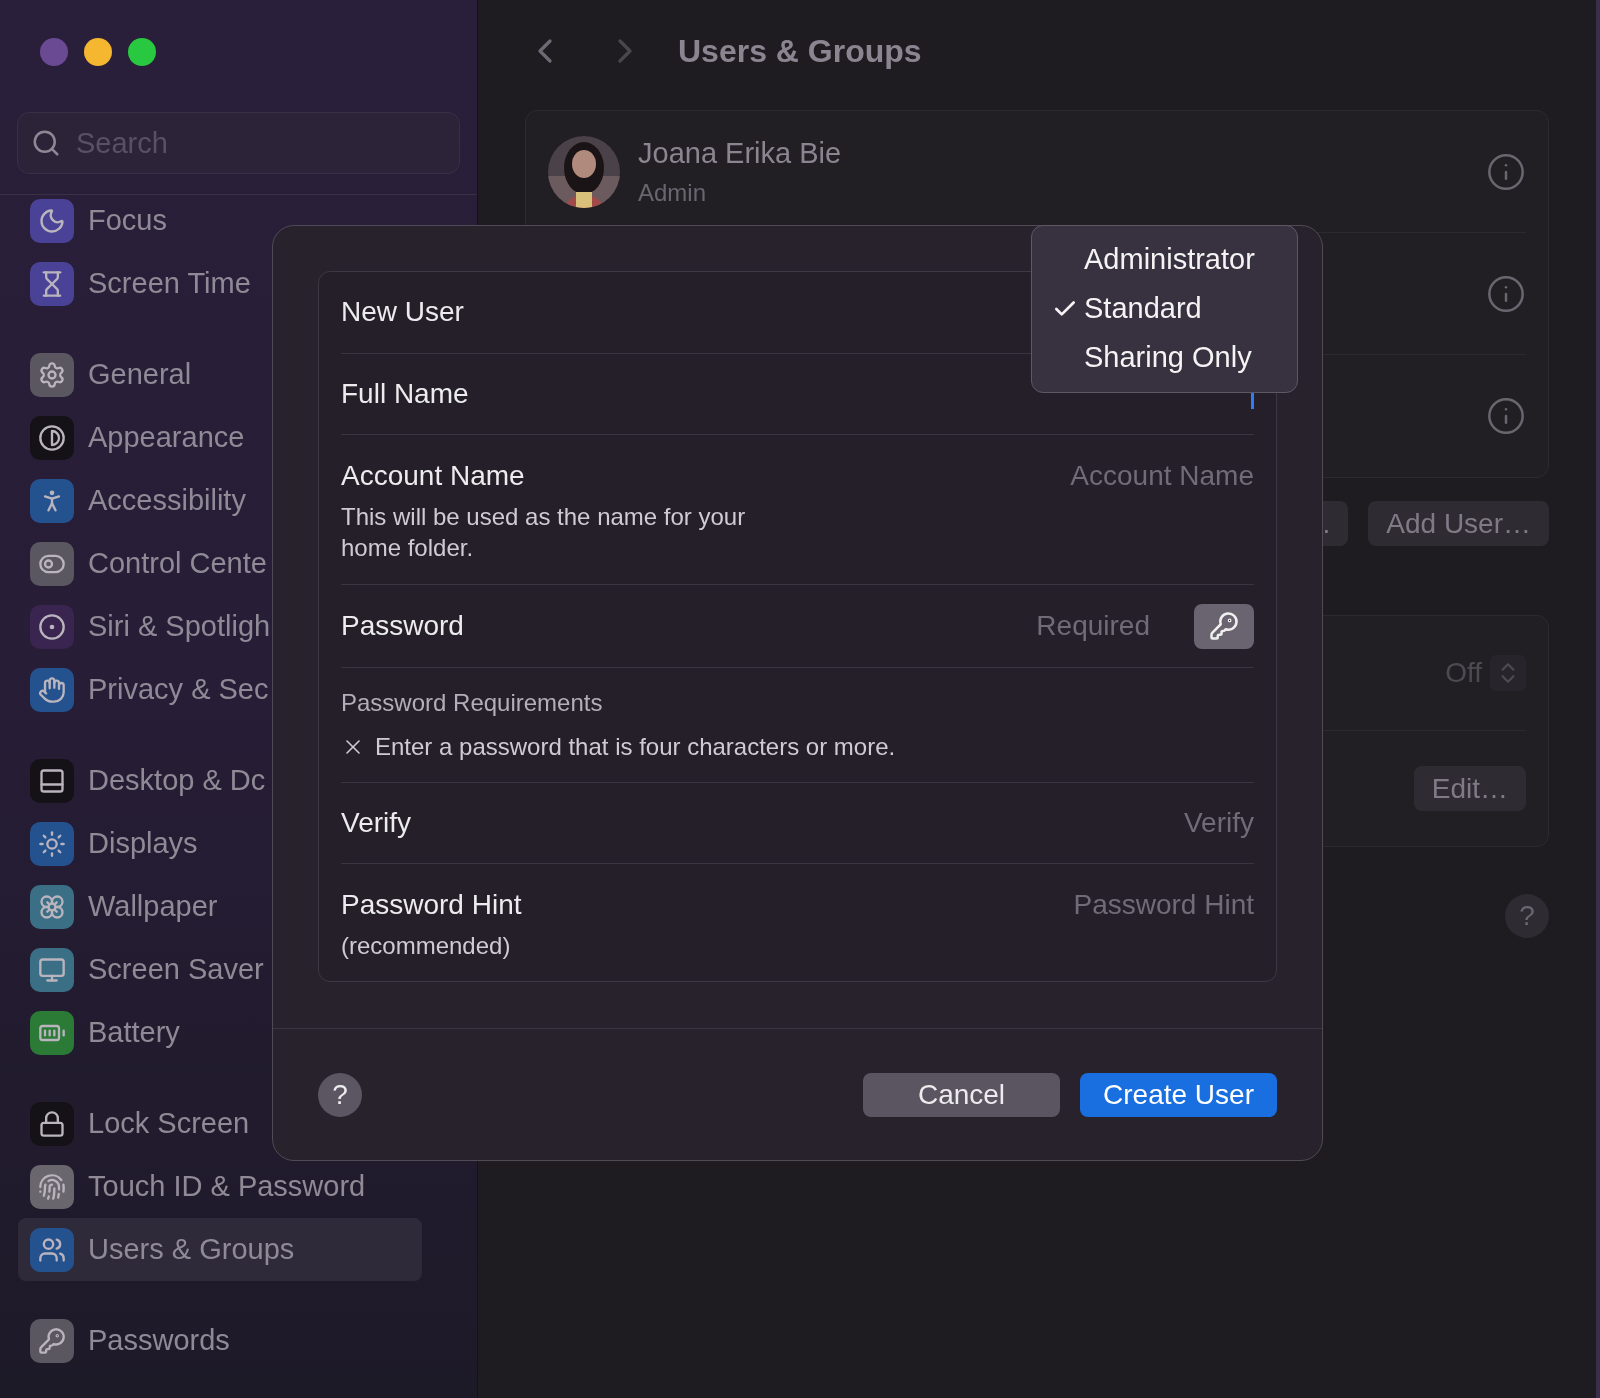  What do you see at coordinates (433, 476) in the screenshot?
I see `field-label: Account Name` at bounding box center [433, 476].